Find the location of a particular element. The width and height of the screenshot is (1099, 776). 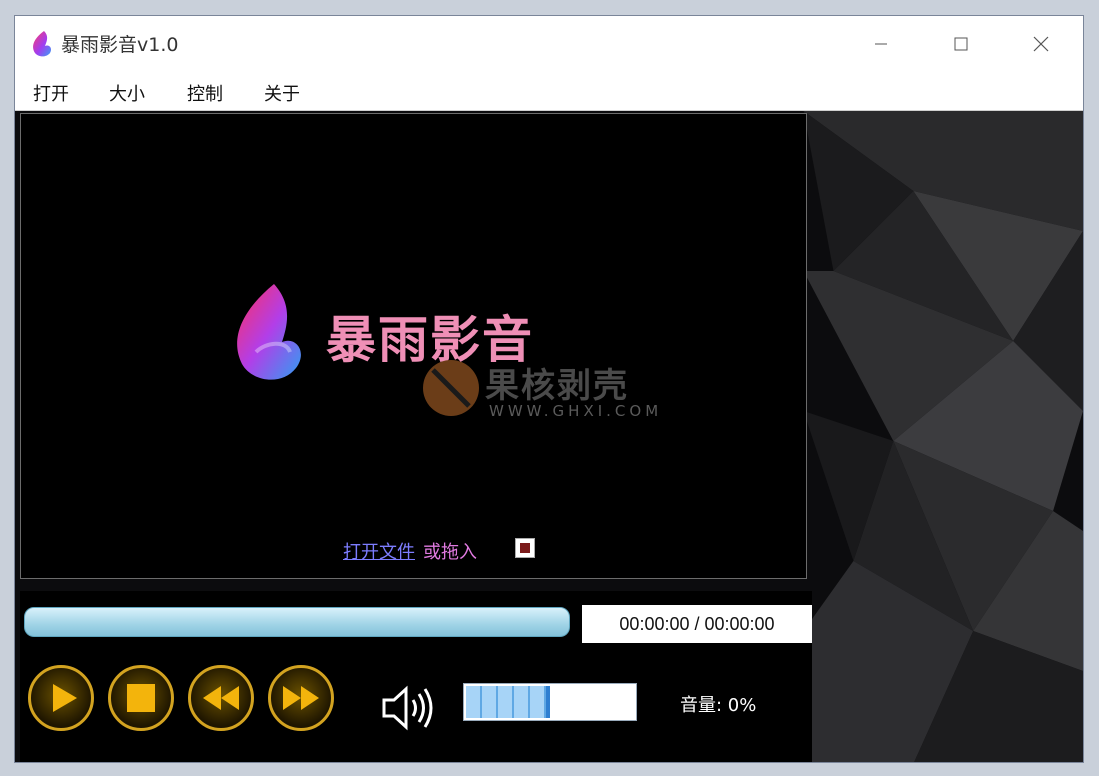

rewind-button is located at coordinates (221, 698).